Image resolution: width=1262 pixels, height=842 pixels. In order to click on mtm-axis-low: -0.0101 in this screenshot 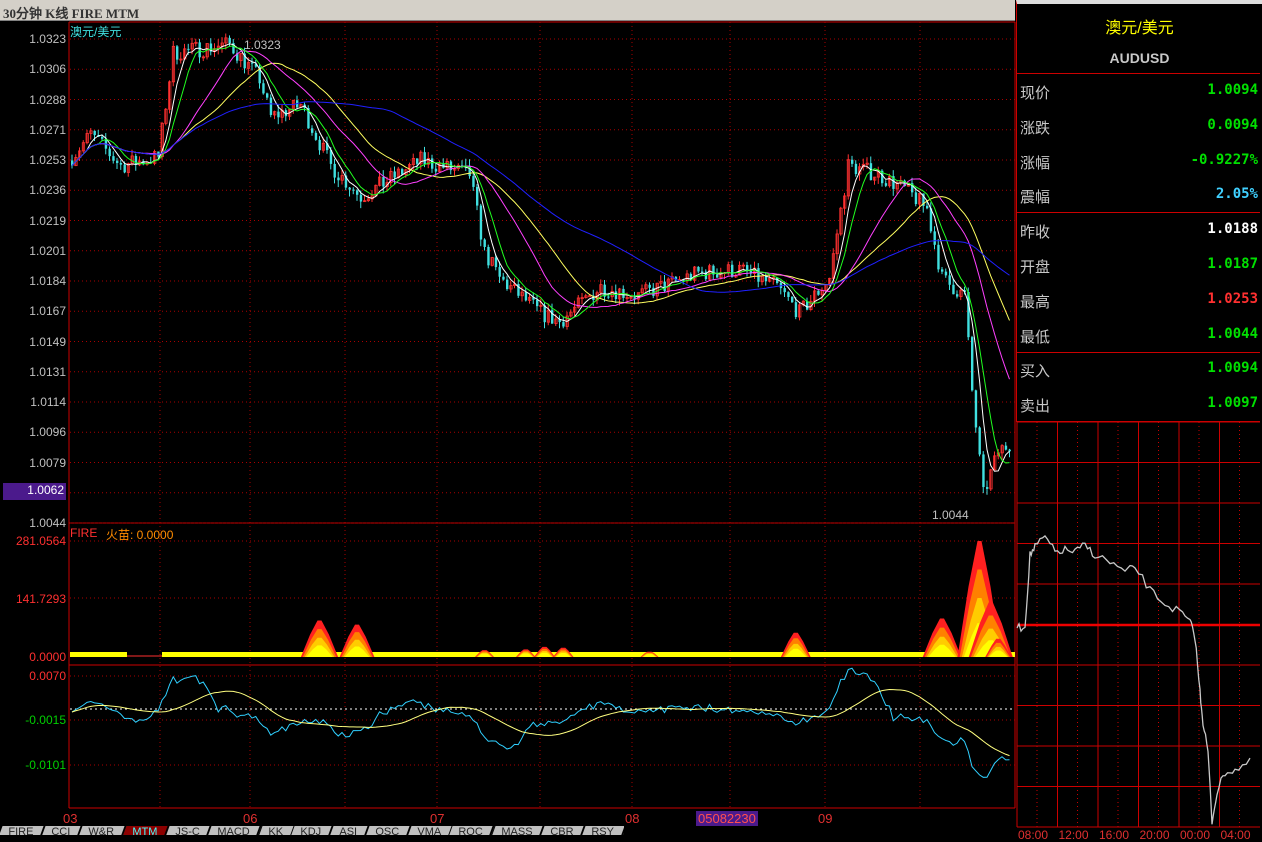, I will do `click(45, 765)`.